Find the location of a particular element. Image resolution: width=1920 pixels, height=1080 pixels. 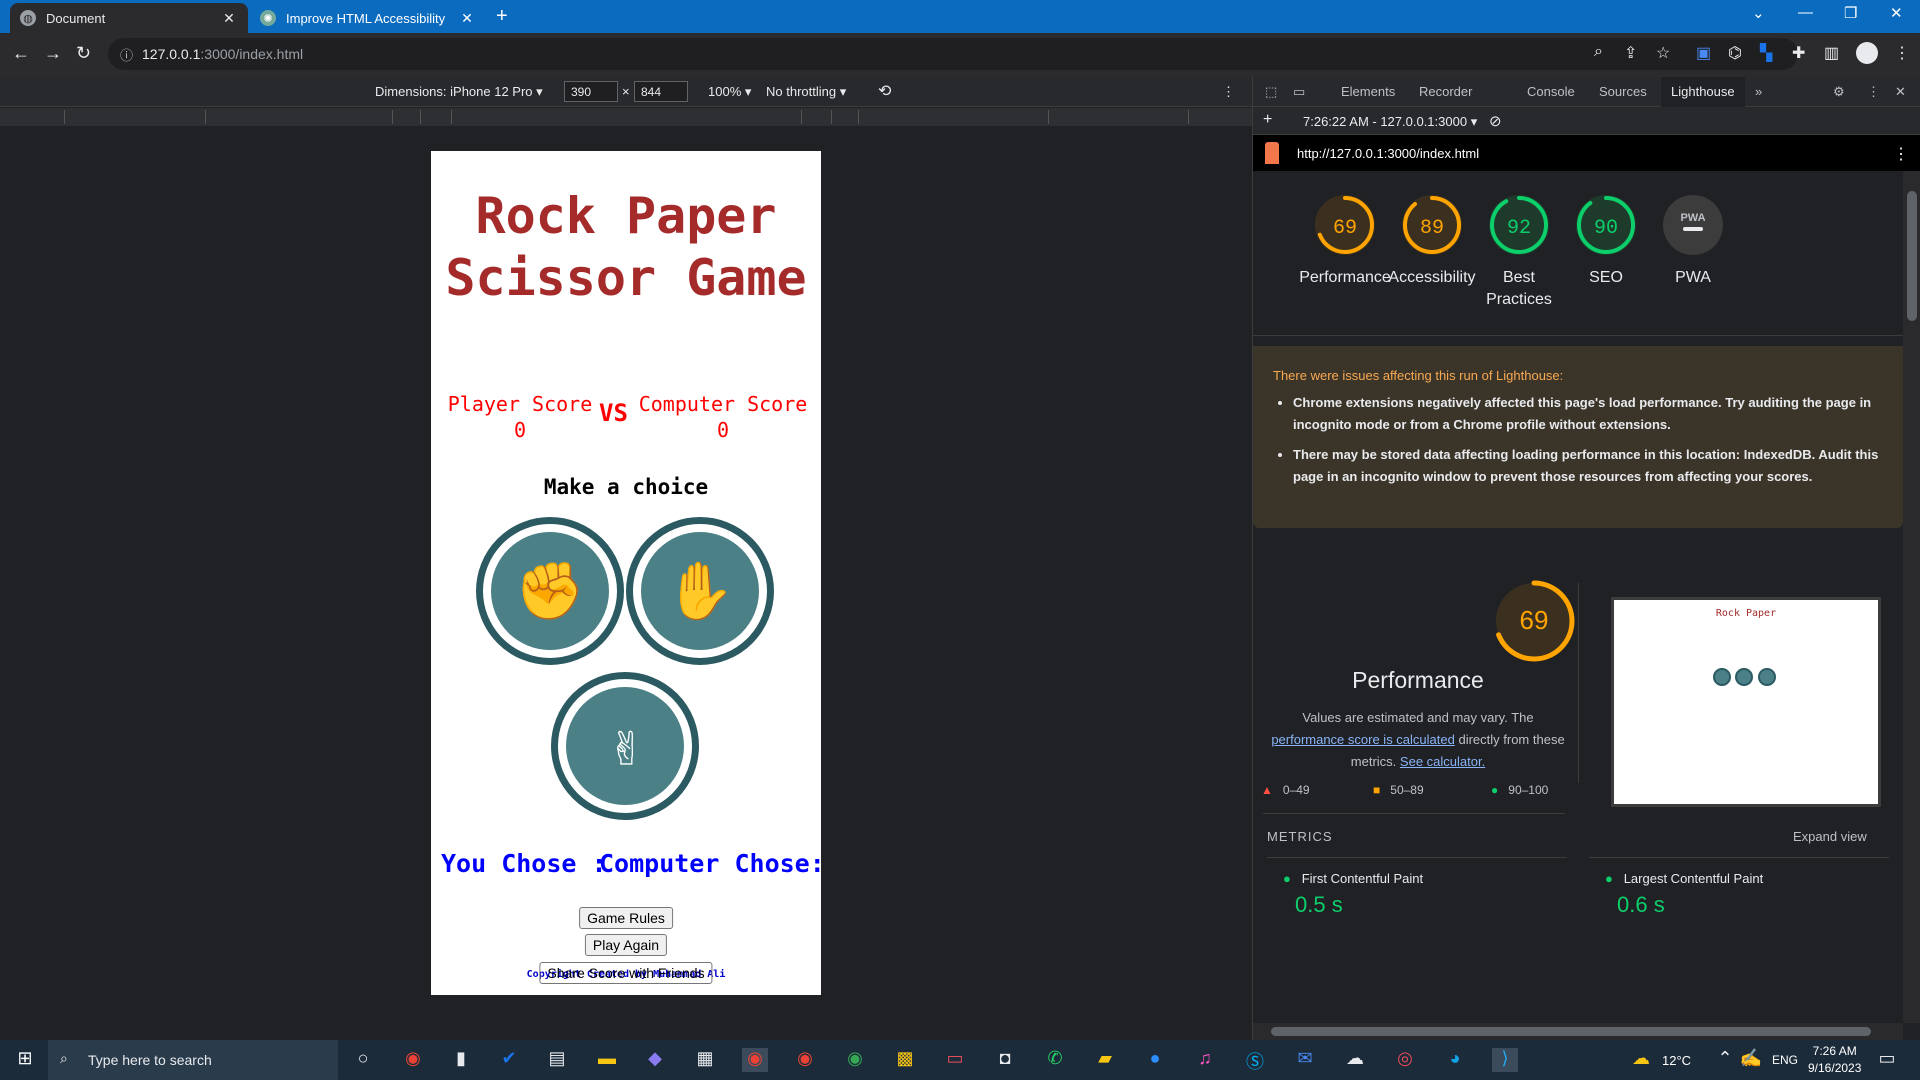

tab-lighthouse: Lighthouse is located at coordinates (1703, 92).